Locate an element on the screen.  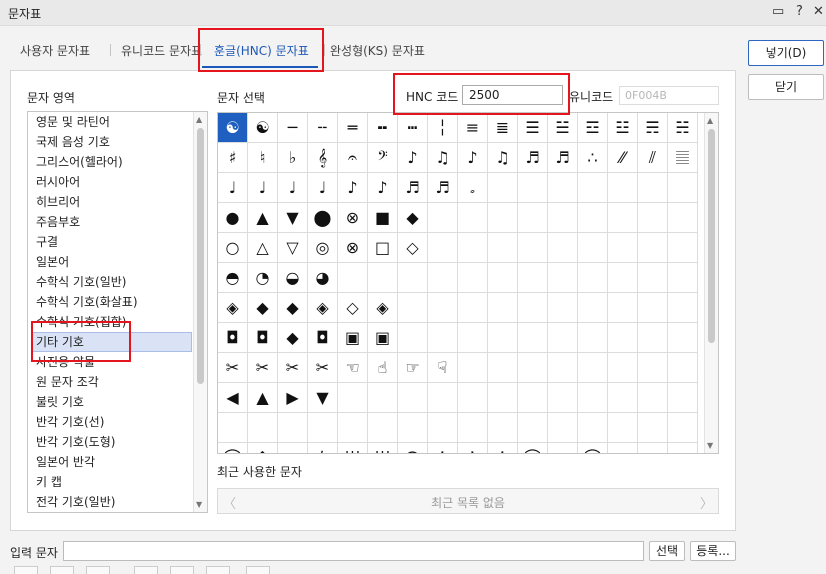
input-chars-field is located at coordinates (353, 551).